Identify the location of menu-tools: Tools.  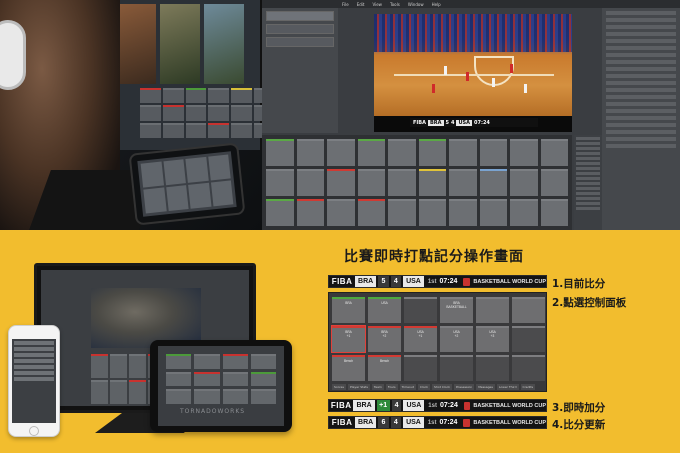
(395, 4).